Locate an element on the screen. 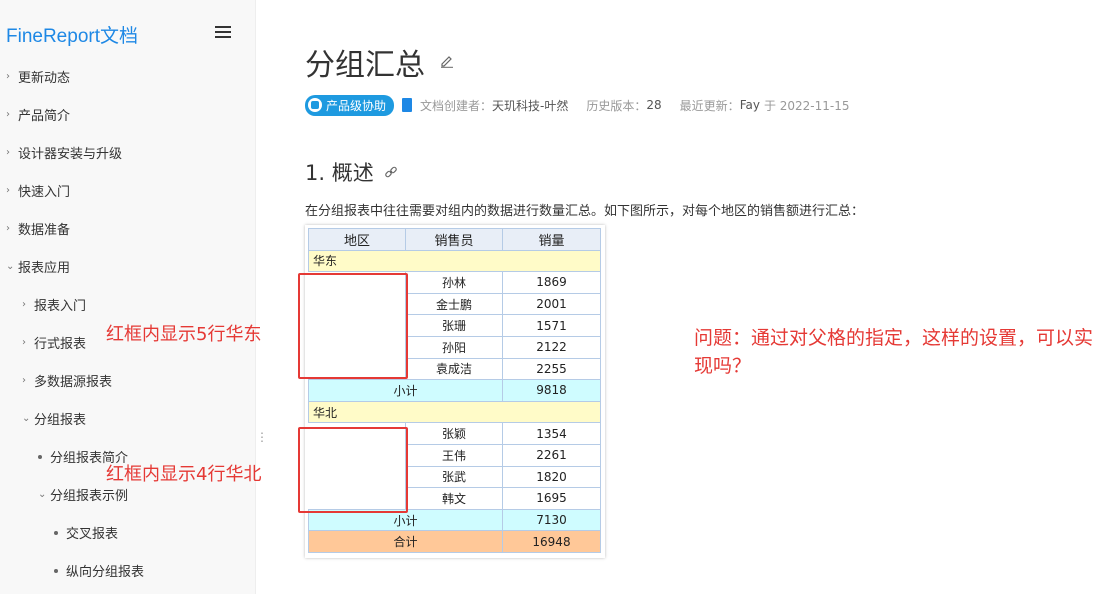 This screenshot has height=594, width=1111. table-header-row: 地区 销售员 销量 is located at coordinates (454, 239).